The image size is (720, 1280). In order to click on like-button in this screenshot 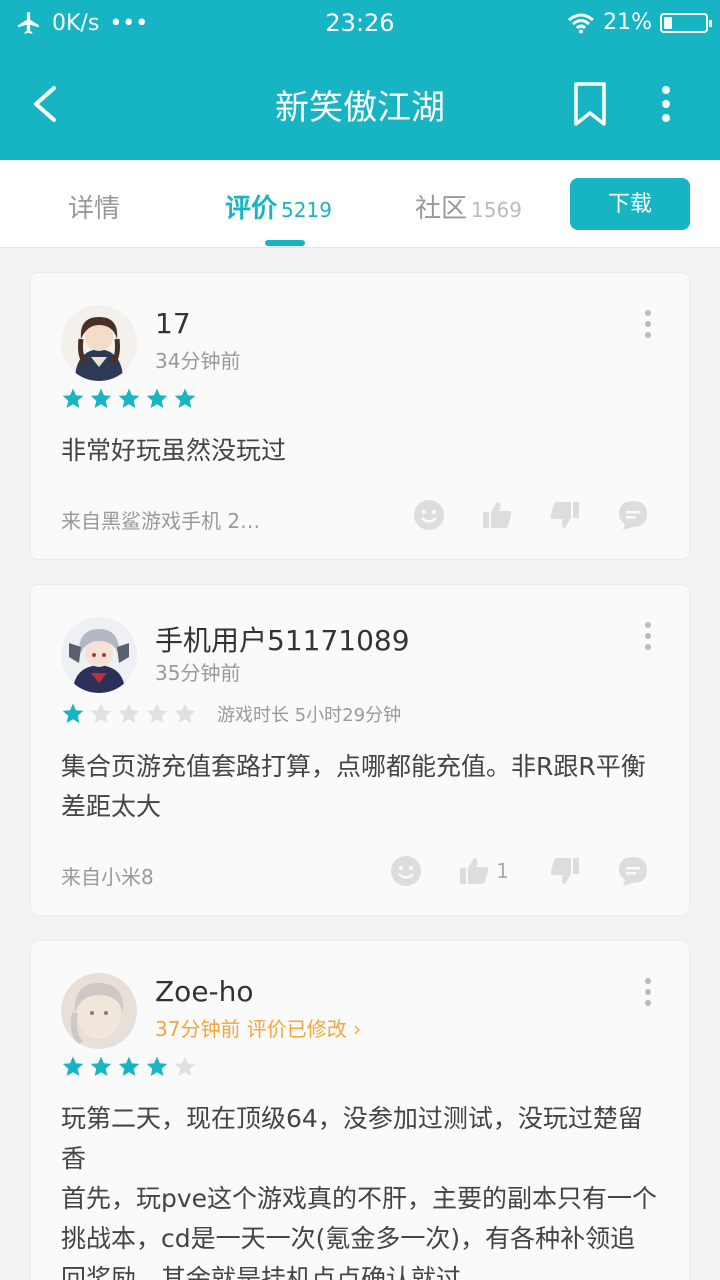, I will do `click(500, 515)`.